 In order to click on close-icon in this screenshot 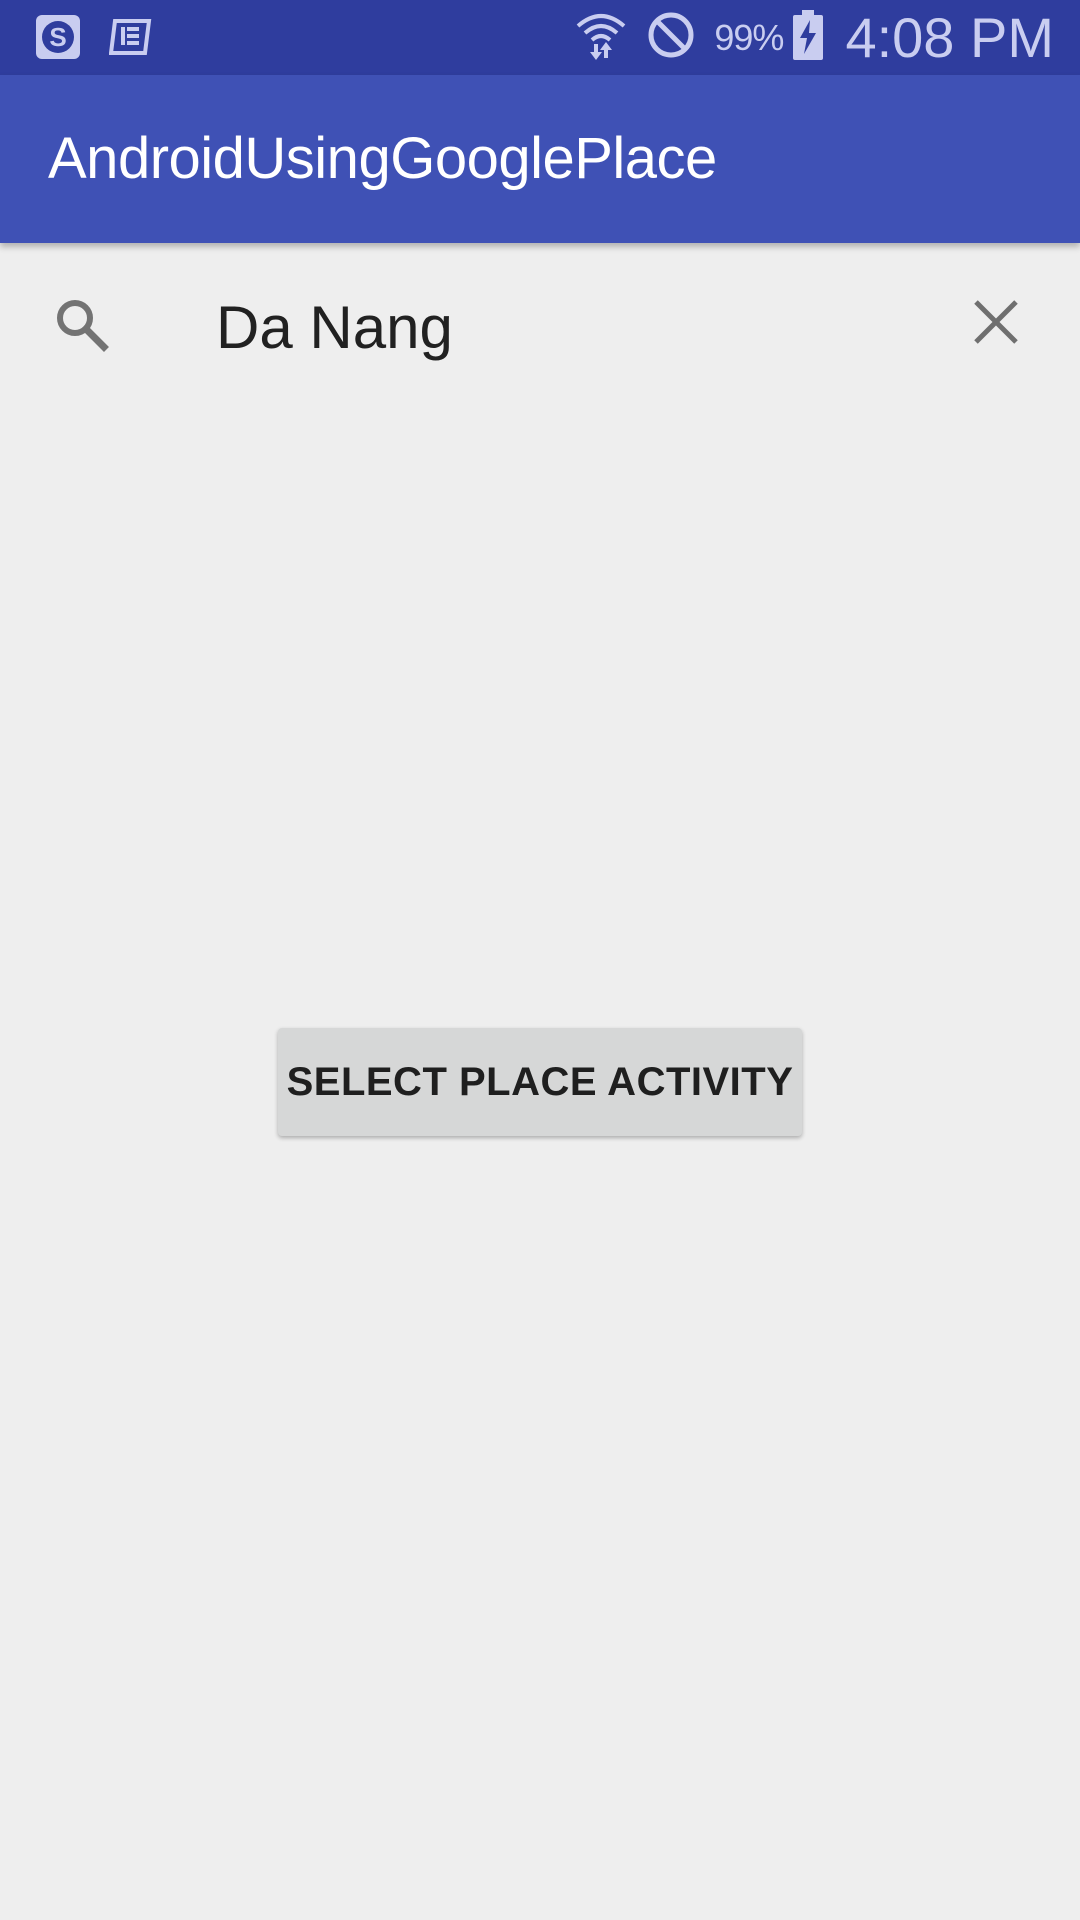, I will do `click(996, 322)`.